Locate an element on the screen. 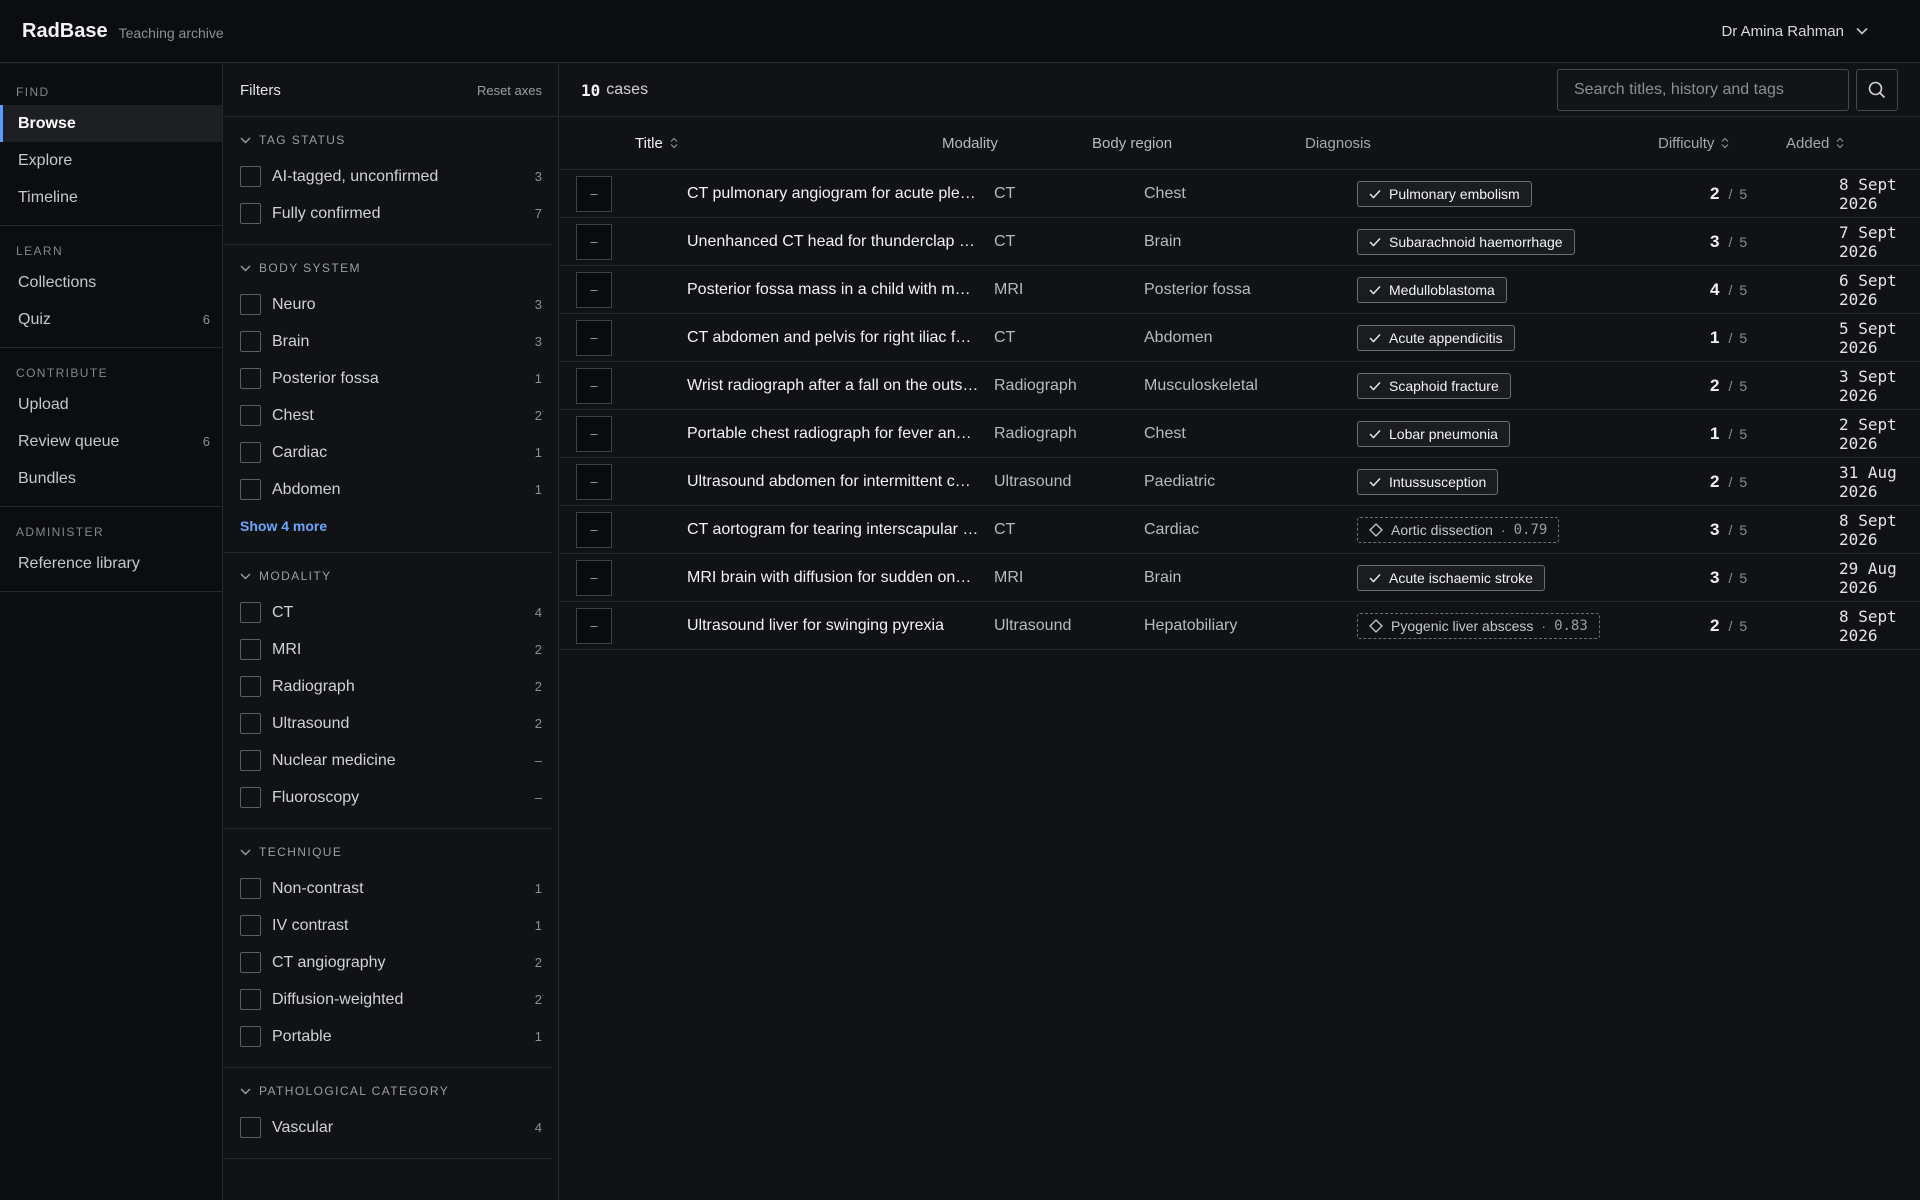 This screenshot has height=1200, width=1920. filter-option-nuclear-medicine: Nuclear medicine – is located at coordinates (391, 760).